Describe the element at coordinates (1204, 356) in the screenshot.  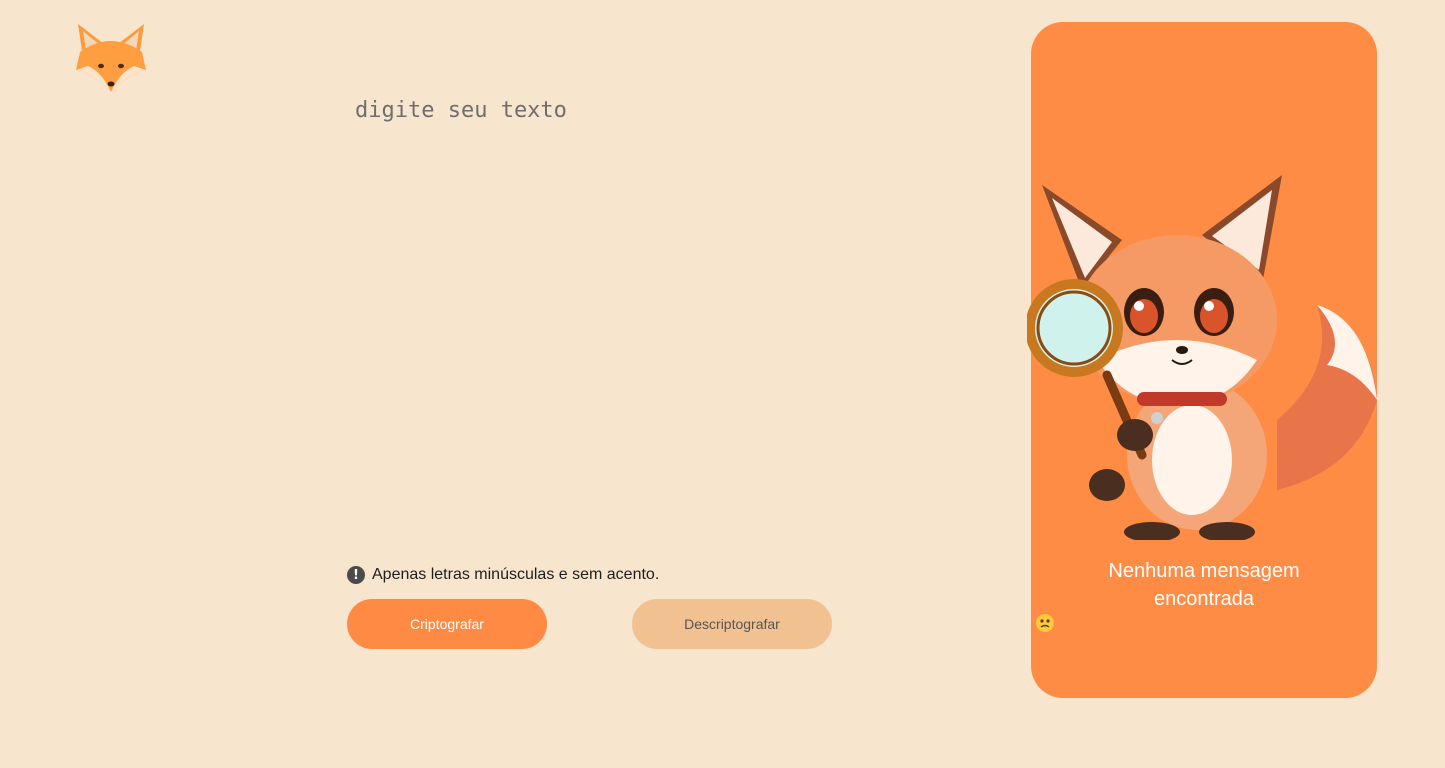
I see `fox-magnifying-glass-illustration` at that location.